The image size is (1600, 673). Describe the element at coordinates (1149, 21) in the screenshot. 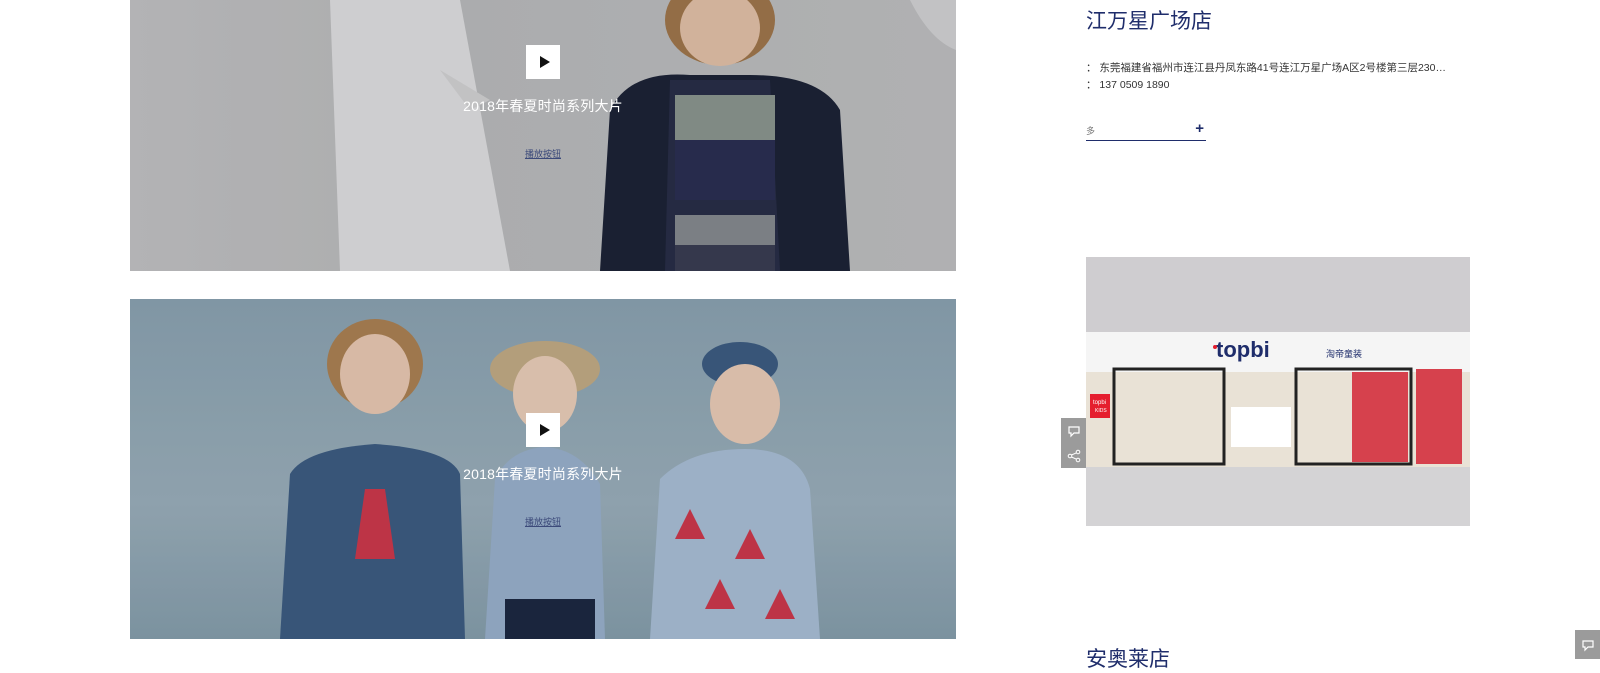

I see `store-name: 江万星广场店` at that location.